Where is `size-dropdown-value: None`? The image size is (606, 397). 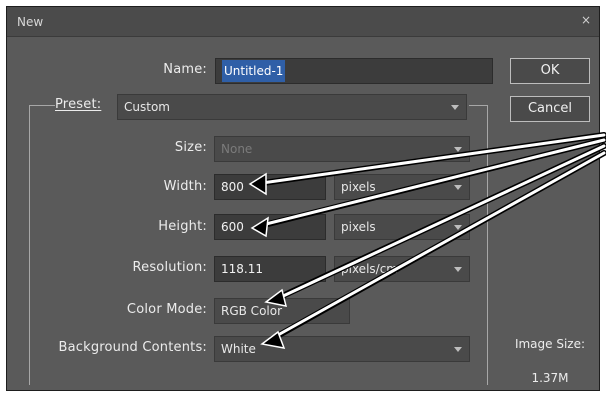 size-dropdown-value: None is located at coordinates (237, 149).